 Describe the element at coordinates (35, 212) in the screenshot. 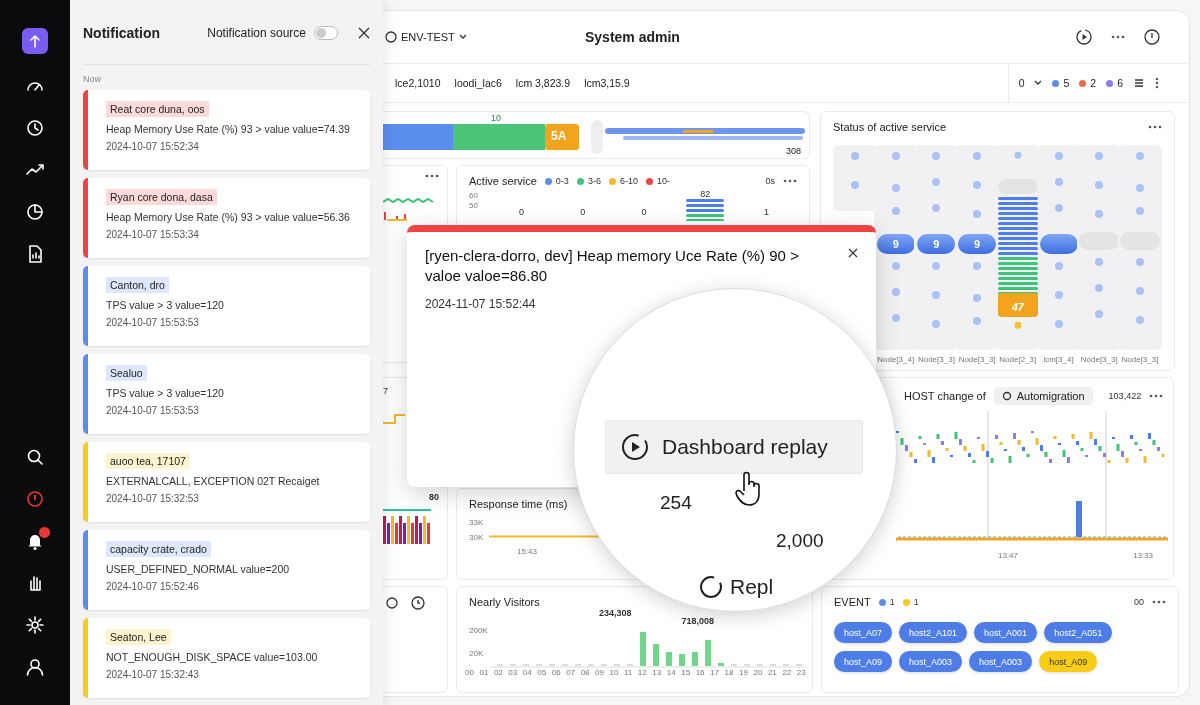

I see `pie-chart-icon` at that location.